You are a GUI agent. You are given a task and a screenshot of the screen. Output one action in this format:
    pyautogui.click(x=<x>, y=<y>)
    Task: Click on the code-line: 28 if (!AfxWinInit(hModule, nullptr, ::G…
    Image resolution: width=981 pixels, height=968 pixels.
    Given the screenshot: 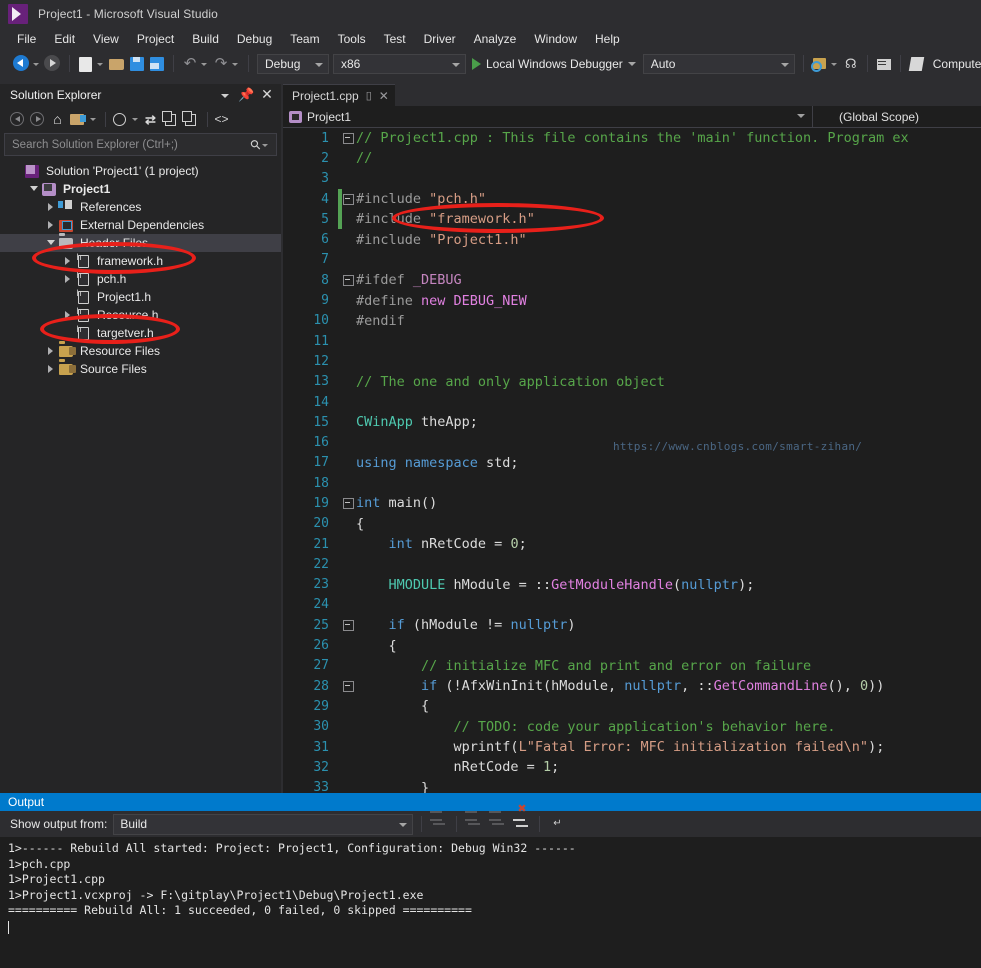 What is the action you would take?
    pyautogui.click(x=632, y=686)
    